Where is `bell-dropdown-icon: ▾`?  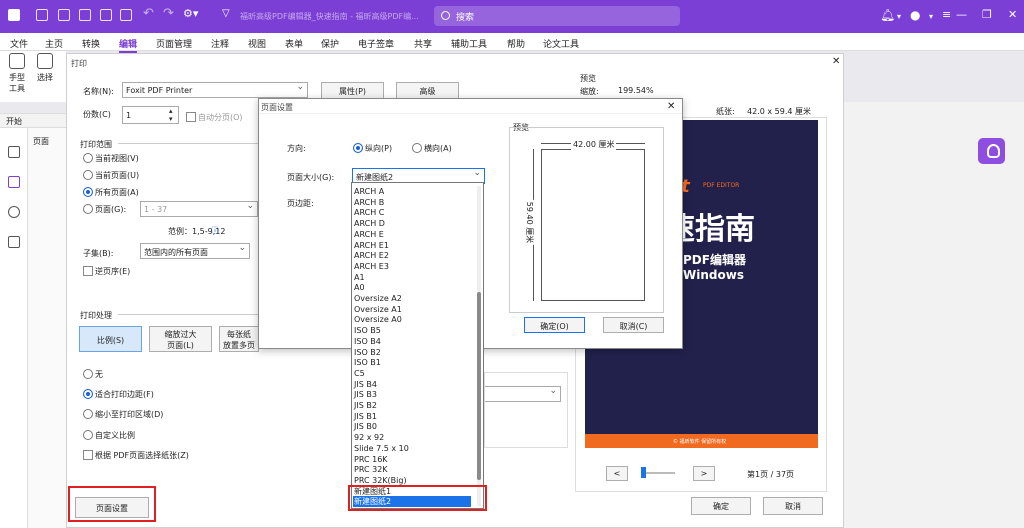 bell-dropdown-icon: ▾ is located at coordinates (899, 16).